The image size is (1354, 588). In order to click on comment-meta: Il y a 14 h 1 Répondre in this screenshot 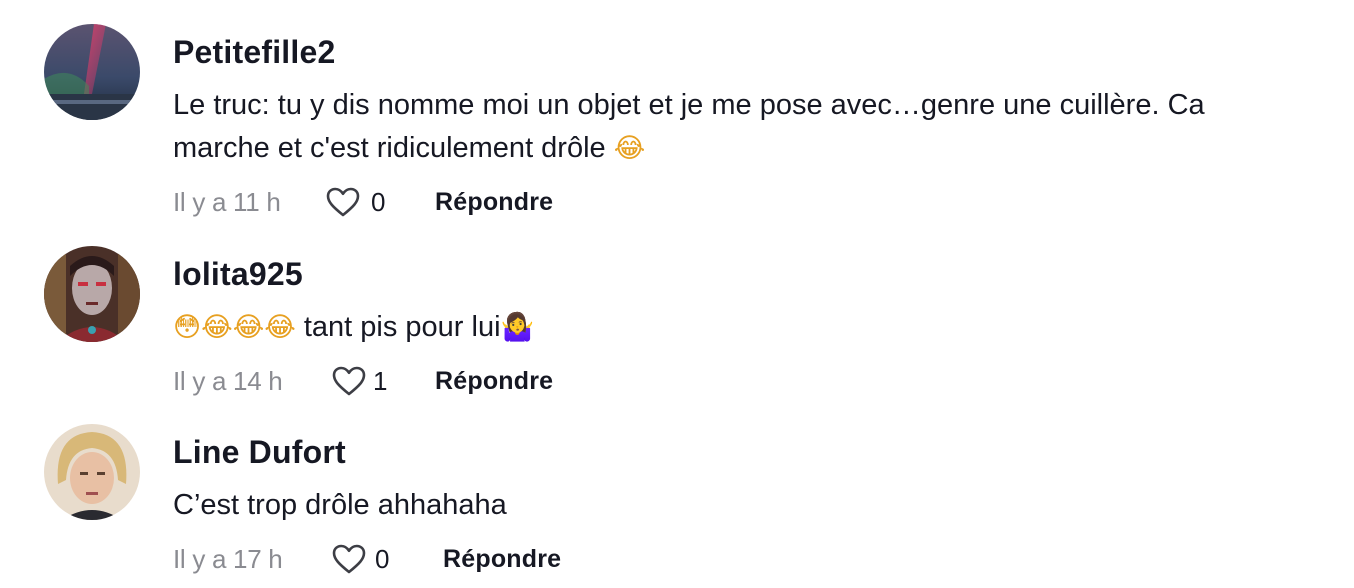, I will do `click(743, 381)`.